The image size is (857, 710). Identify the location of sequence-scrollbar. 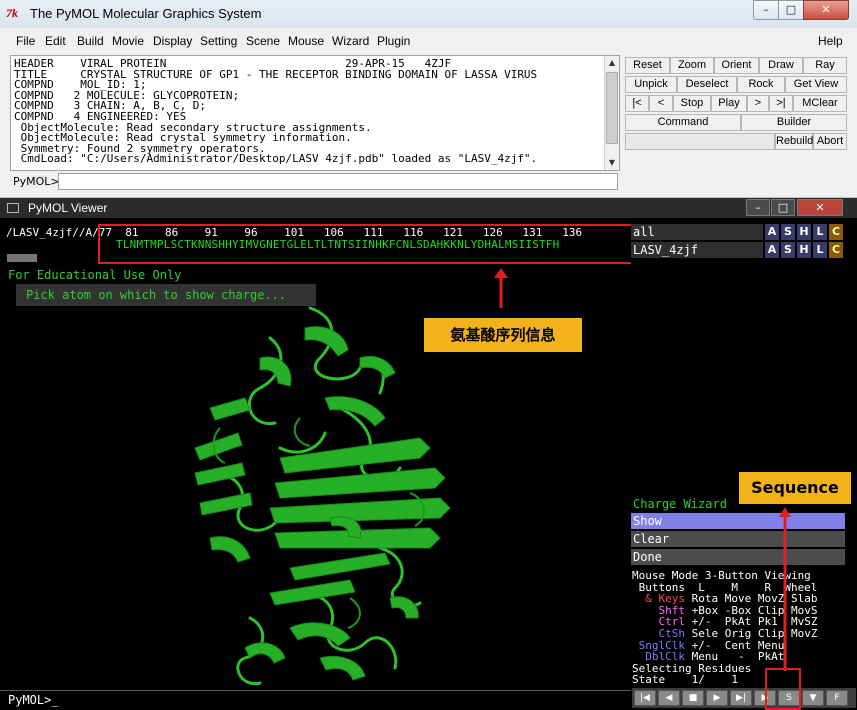
(22, 258).